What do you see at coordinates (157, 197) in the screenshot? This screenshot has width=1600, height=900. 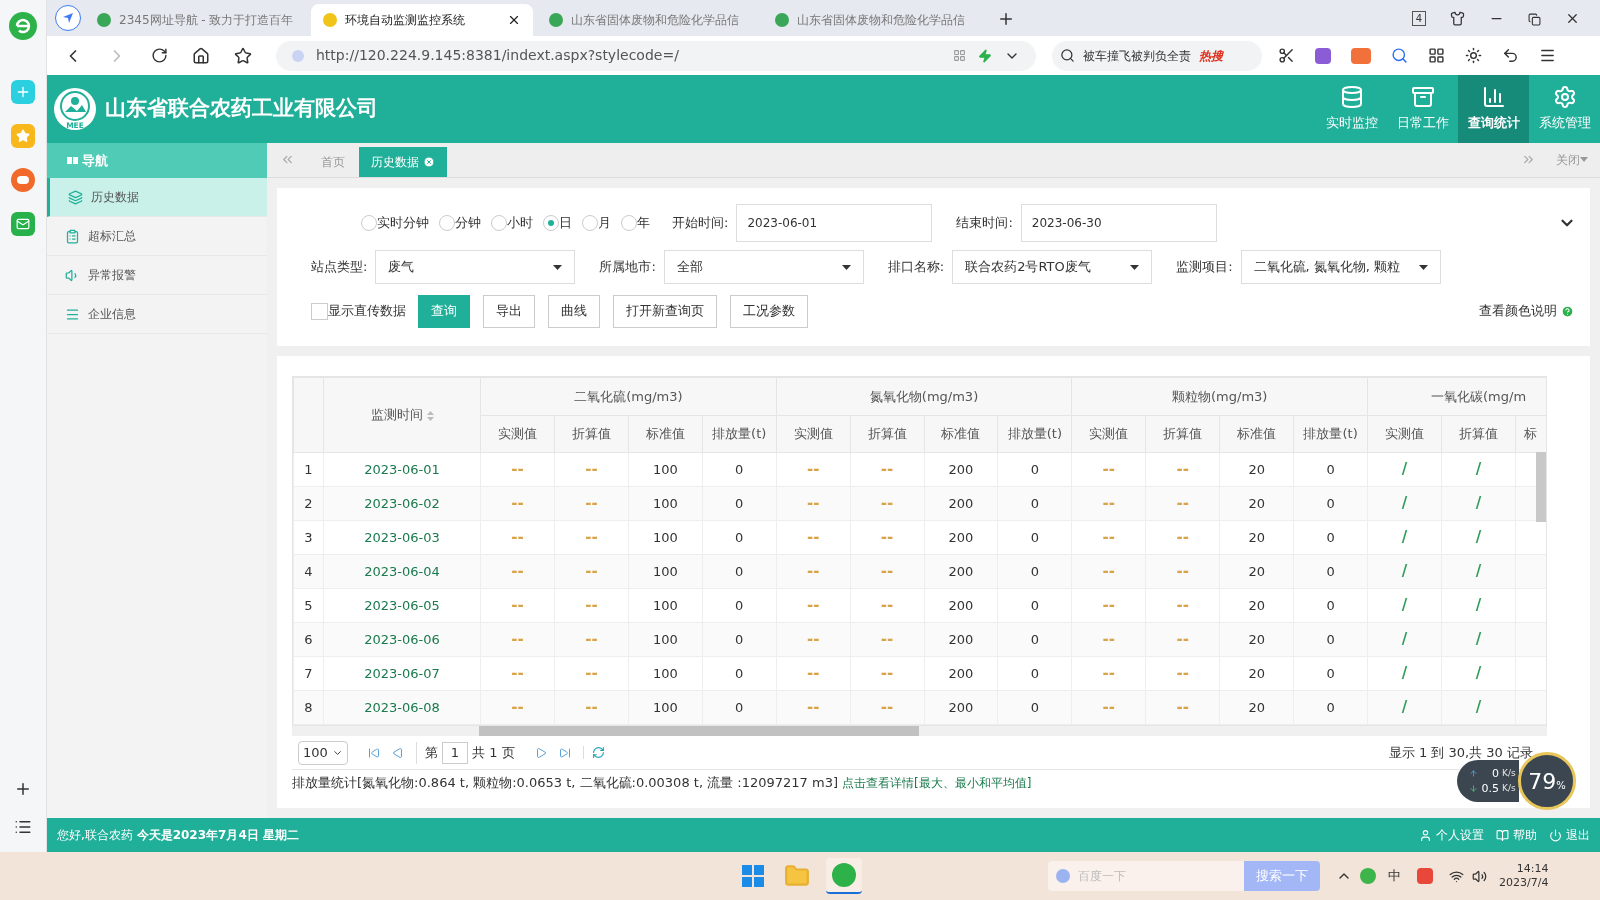 I see `sidebar-item: 历史数据` at bounding box center [157, 197].